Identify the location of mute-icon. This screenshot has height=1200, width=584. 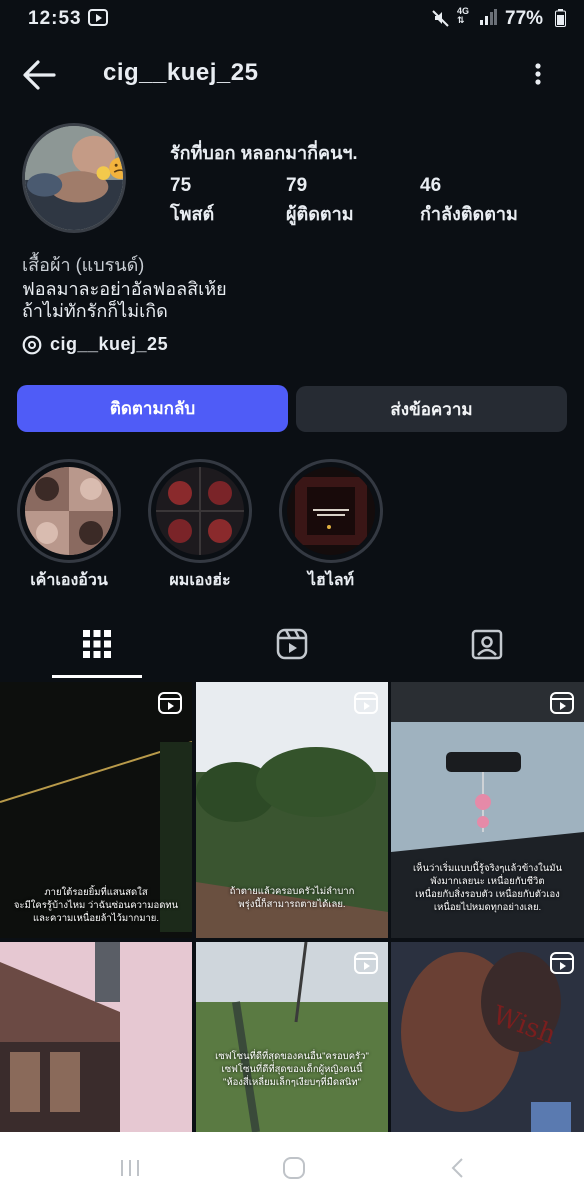
(440, 18).